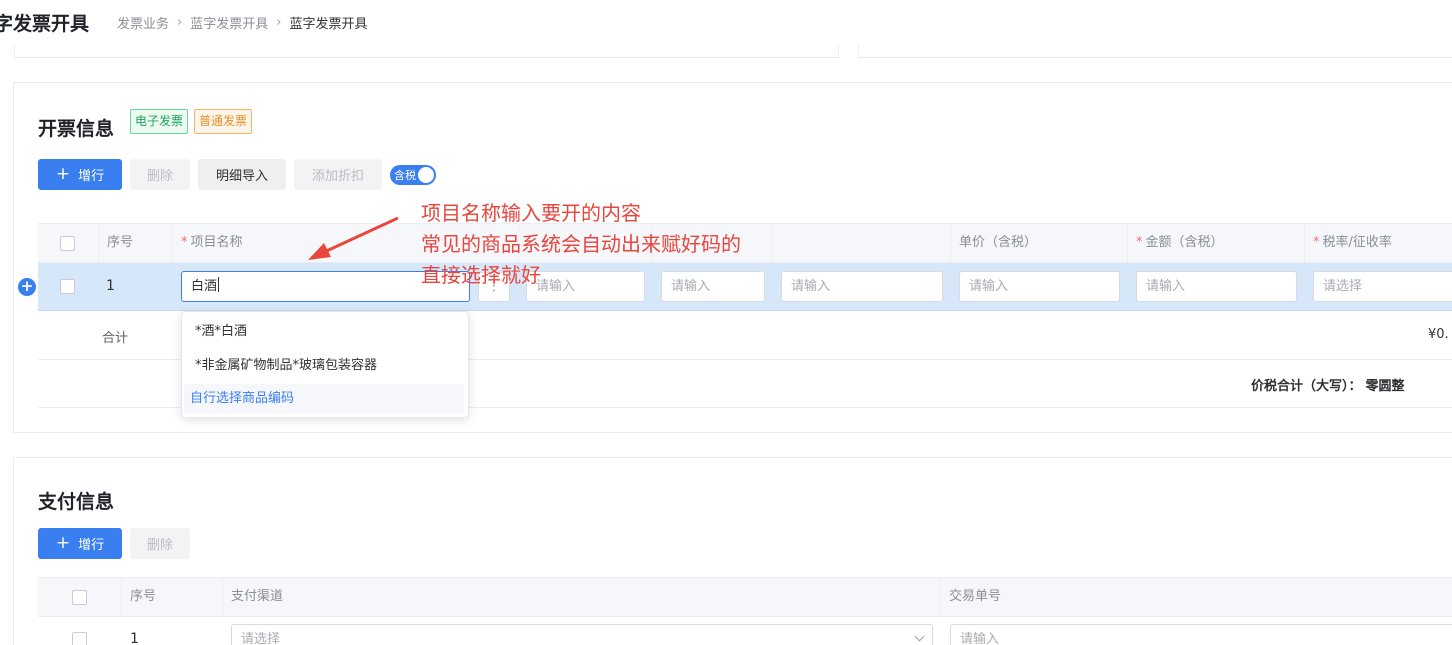 This screenshot has height=645, width=1452. What do you see at coordinates (919, 636) in the screenshot?
I see `chevron-down-icon` at bounding box center [919, 636].